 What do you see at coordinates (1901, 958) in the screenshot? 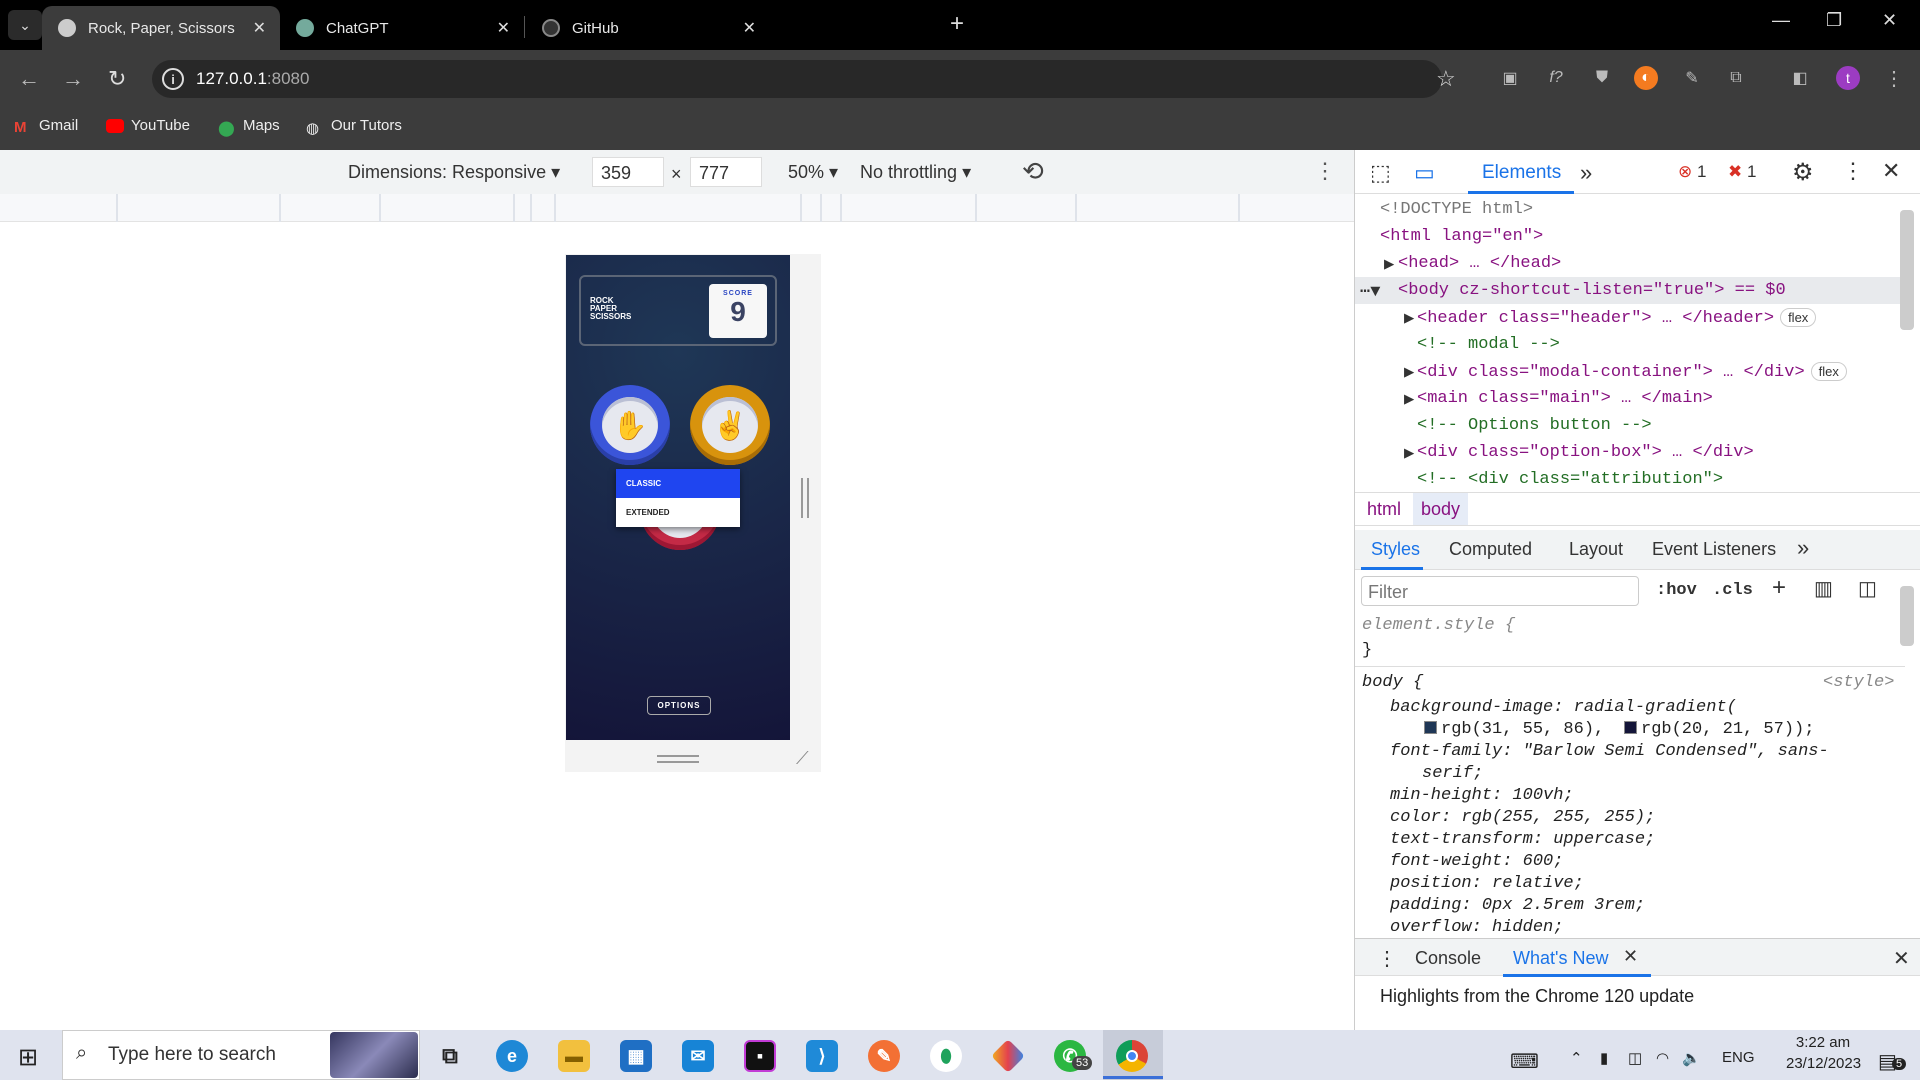
I see `close-drawer-icon: ✕` at bounding box center [1901, 958].